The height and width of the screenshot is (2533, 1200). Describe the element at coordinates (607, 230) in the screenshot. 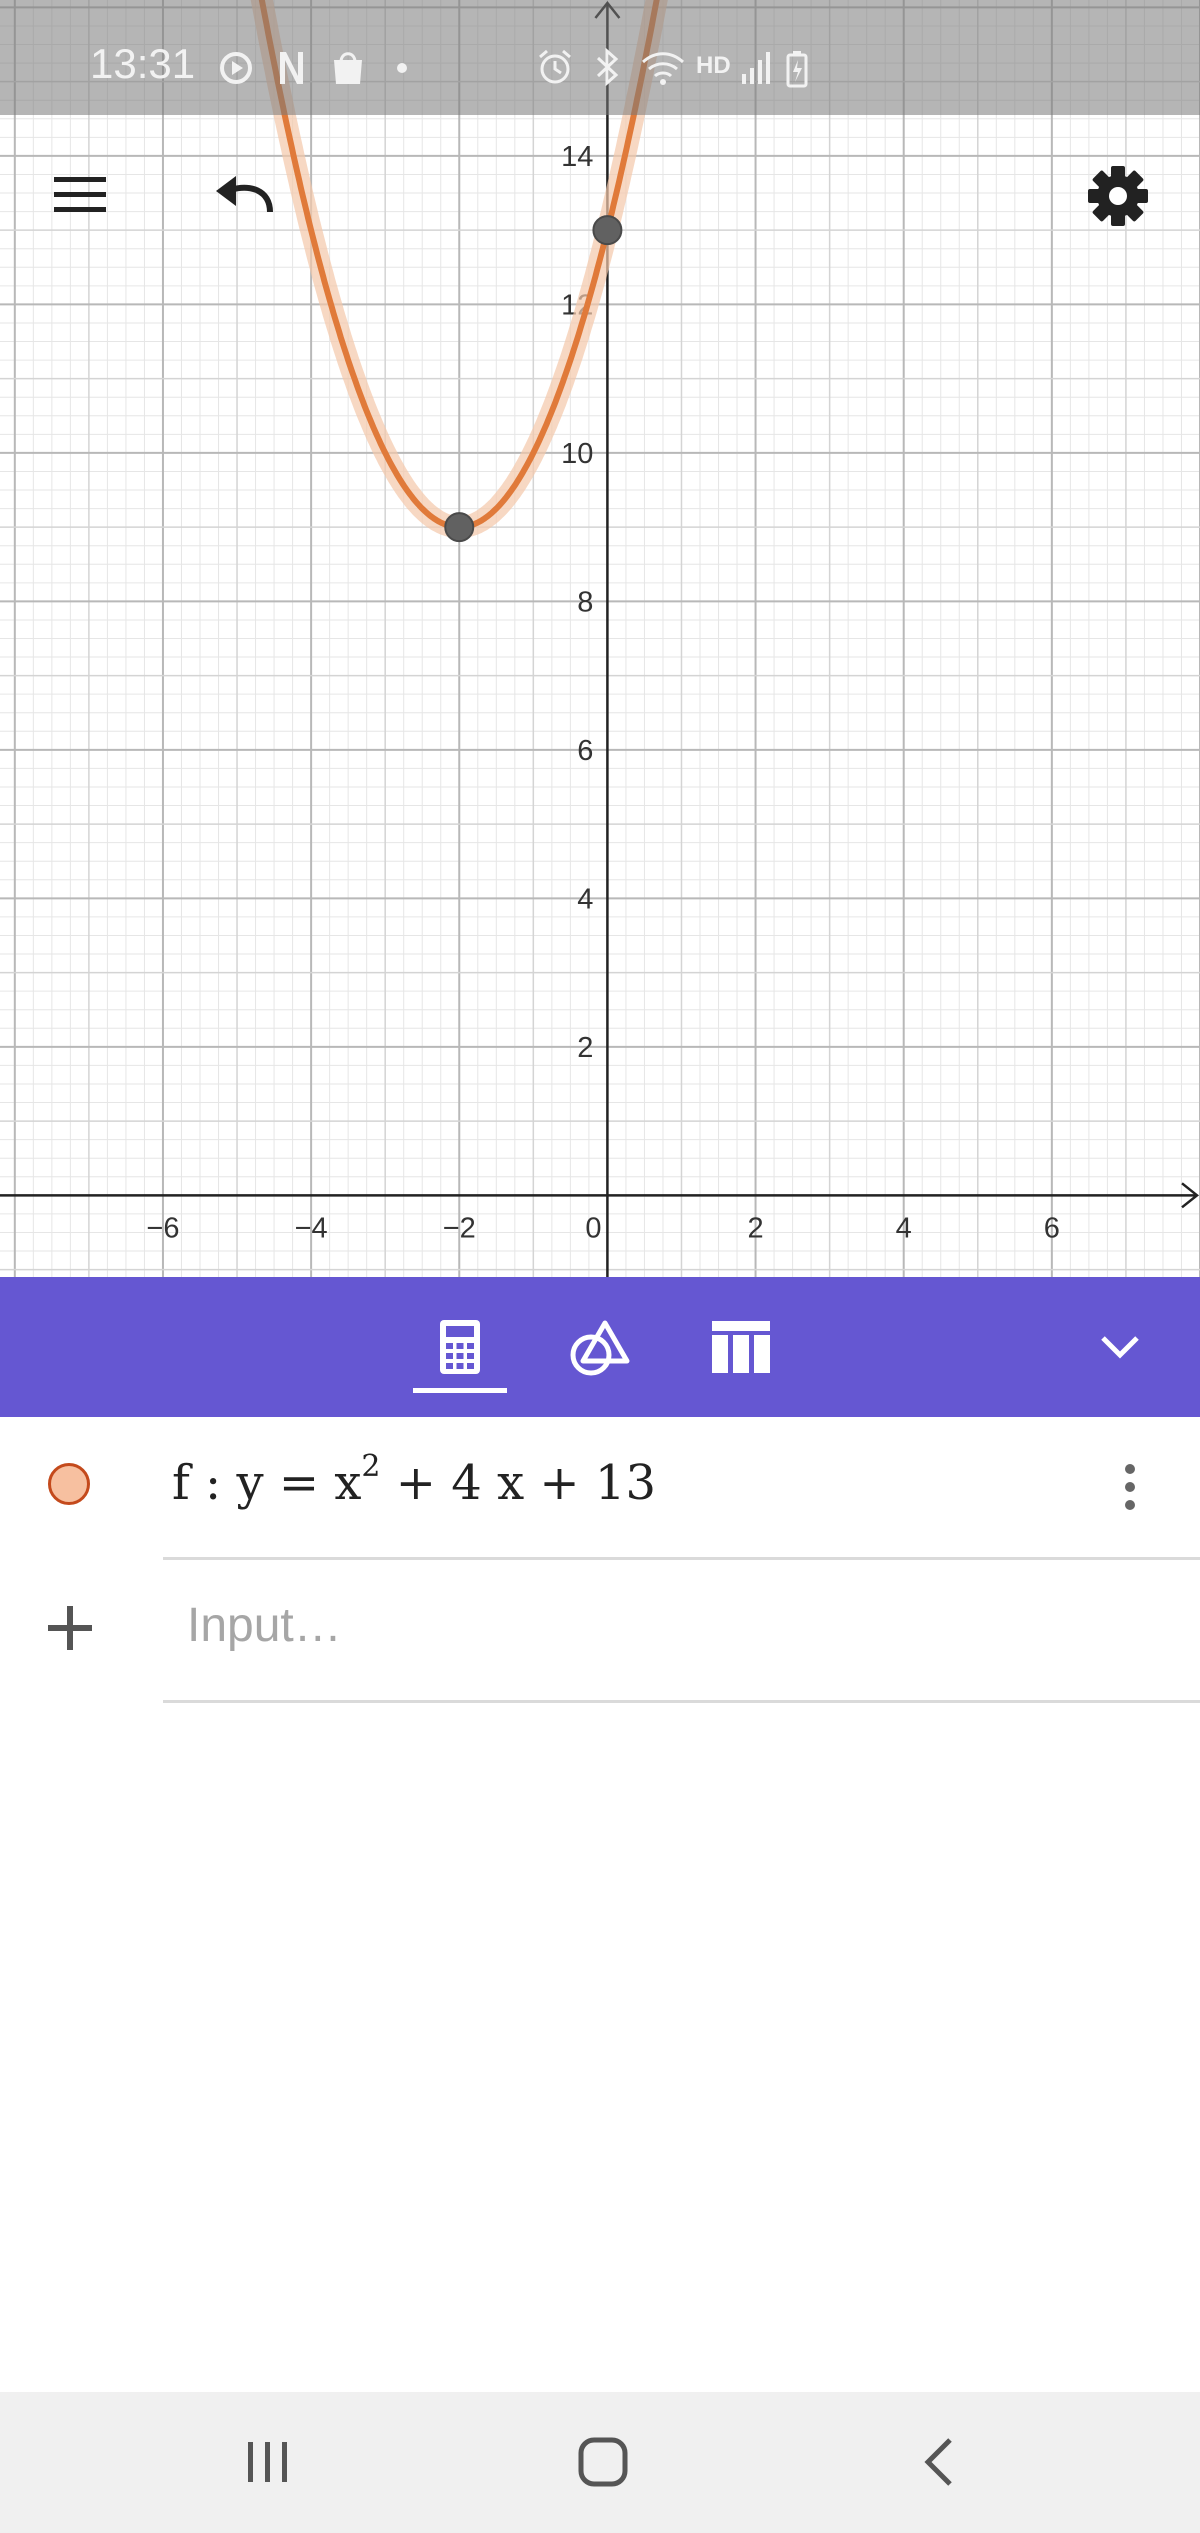

I see `point-y-intercept` at that location.